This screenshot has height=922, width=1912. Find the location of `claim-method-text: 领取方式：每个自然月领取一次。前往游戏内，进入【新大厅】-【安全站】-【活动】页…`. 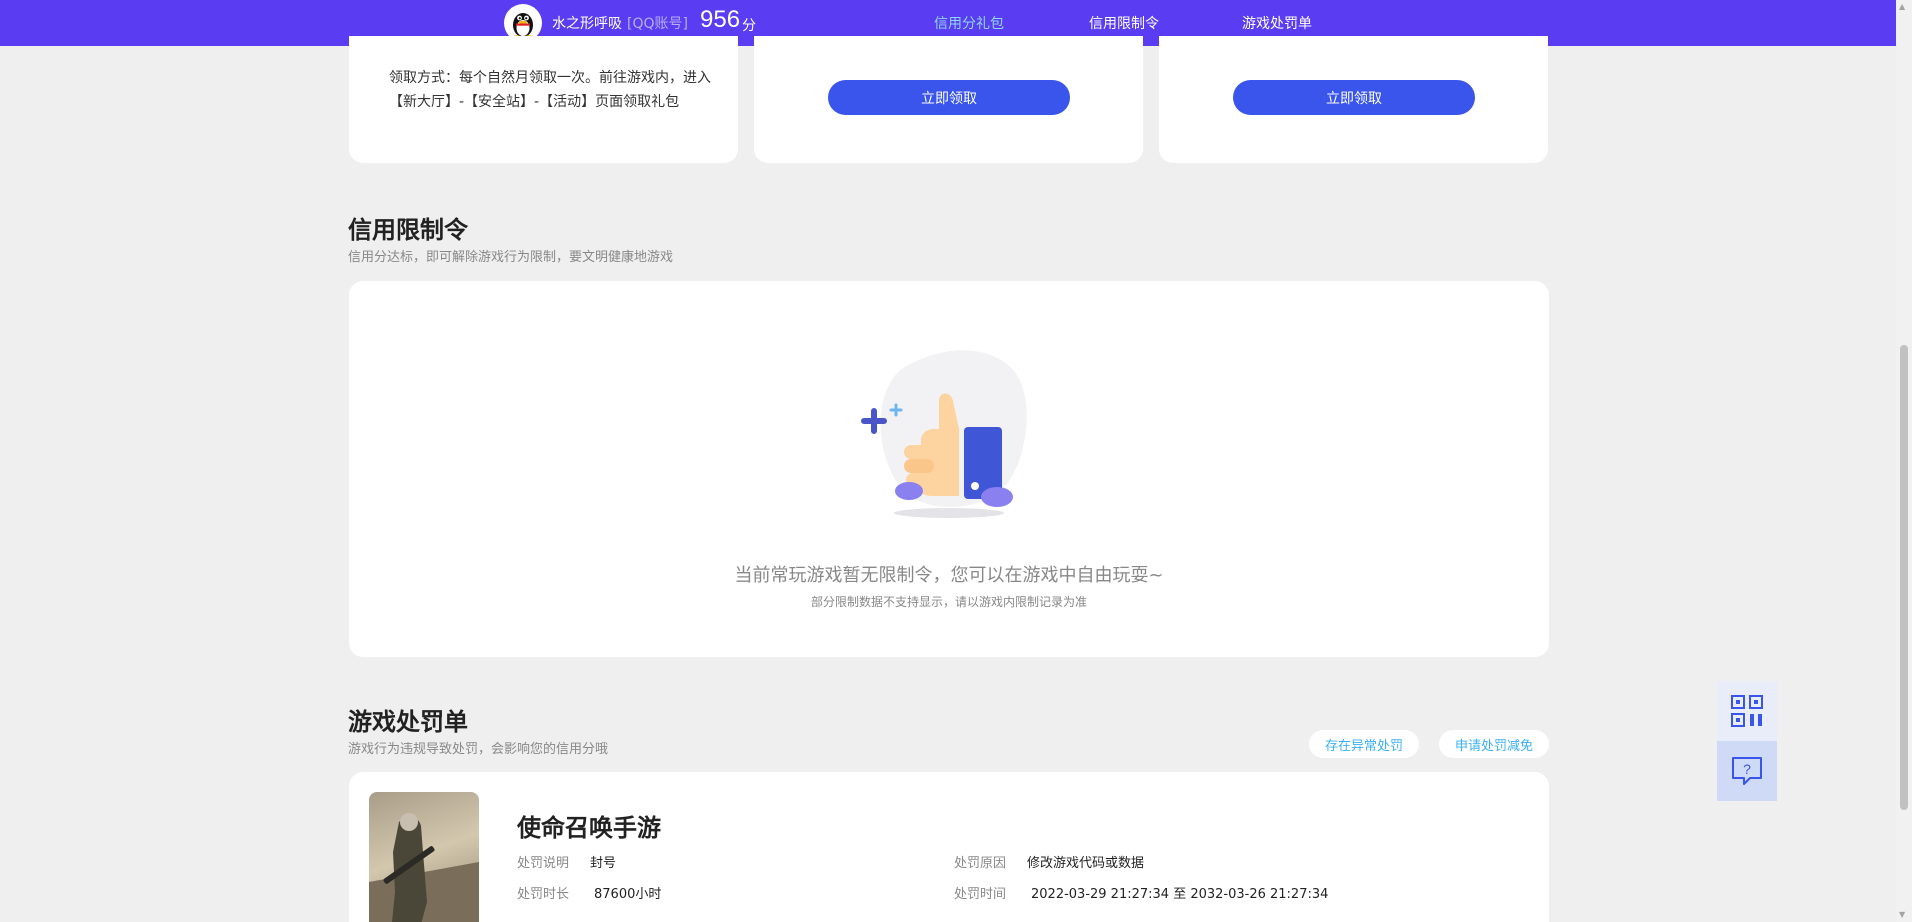

claim-method-text: 领取方式：每个自然月领取一次。前往游戏内，进入【新大厅】-【安全站】-【活动】页… is located at coordinates (550, 90).